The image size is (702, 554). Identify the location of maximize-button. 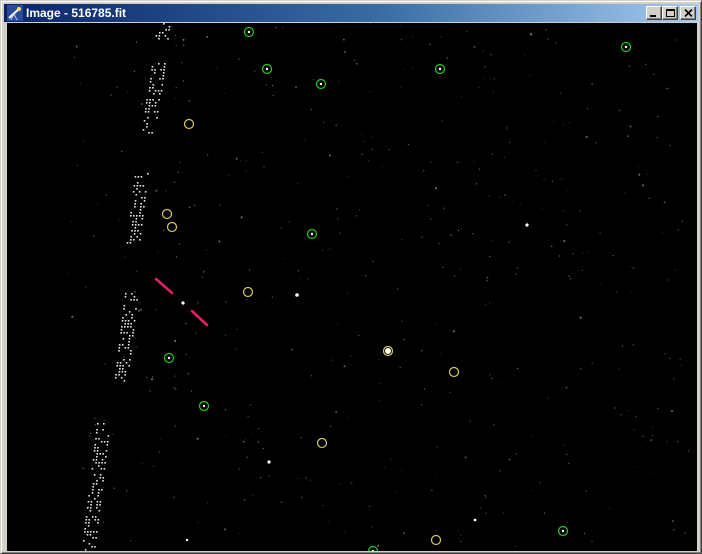
(670, 13).